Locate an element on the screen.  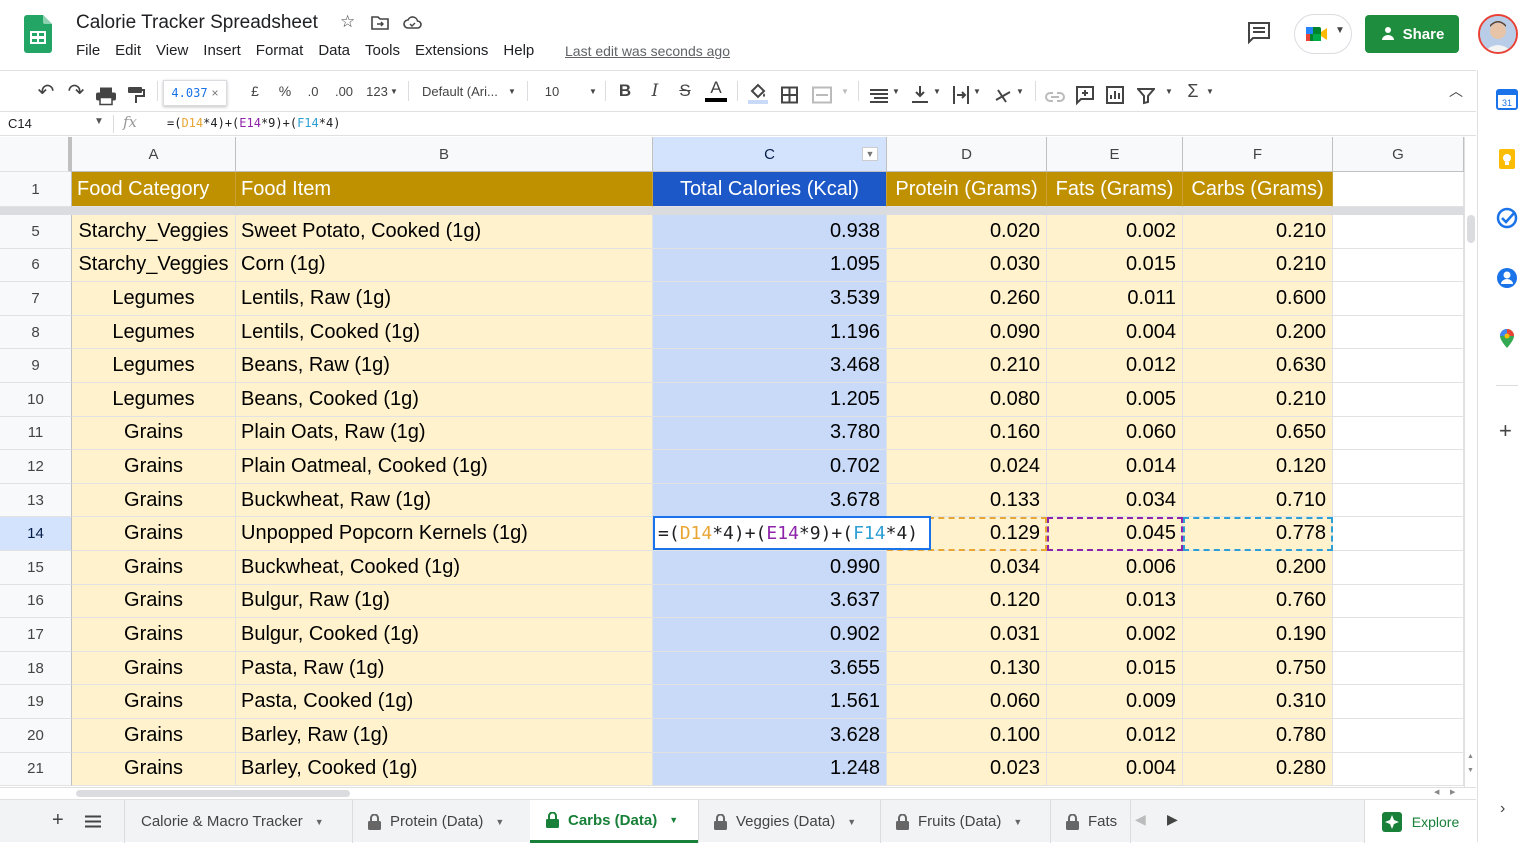
merge-cells-icon is located at coordinates (822, 95).